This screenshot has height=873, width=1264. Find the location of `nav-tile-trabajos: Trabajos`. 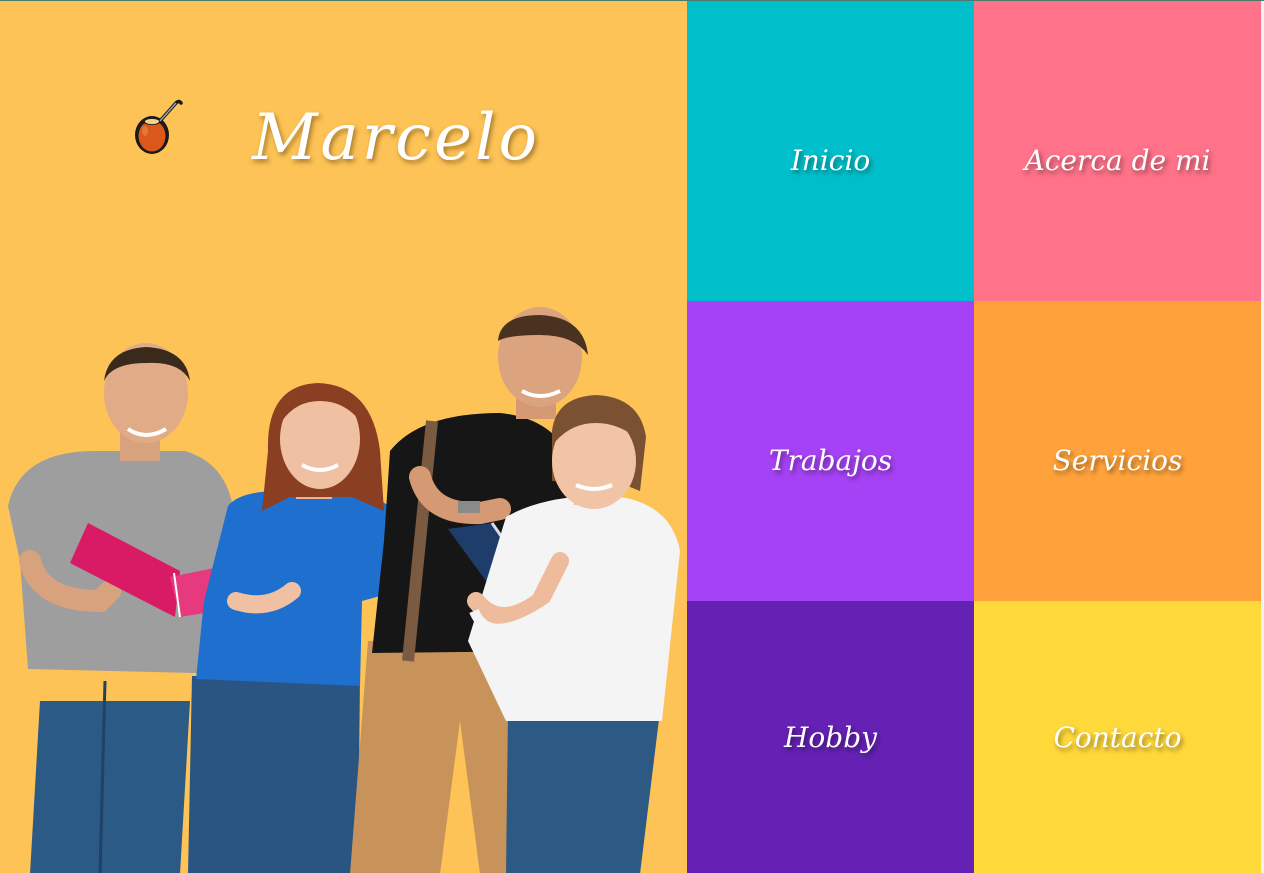

nav-tile-trabajos: Trabajos is located at coordinates (830, 451).